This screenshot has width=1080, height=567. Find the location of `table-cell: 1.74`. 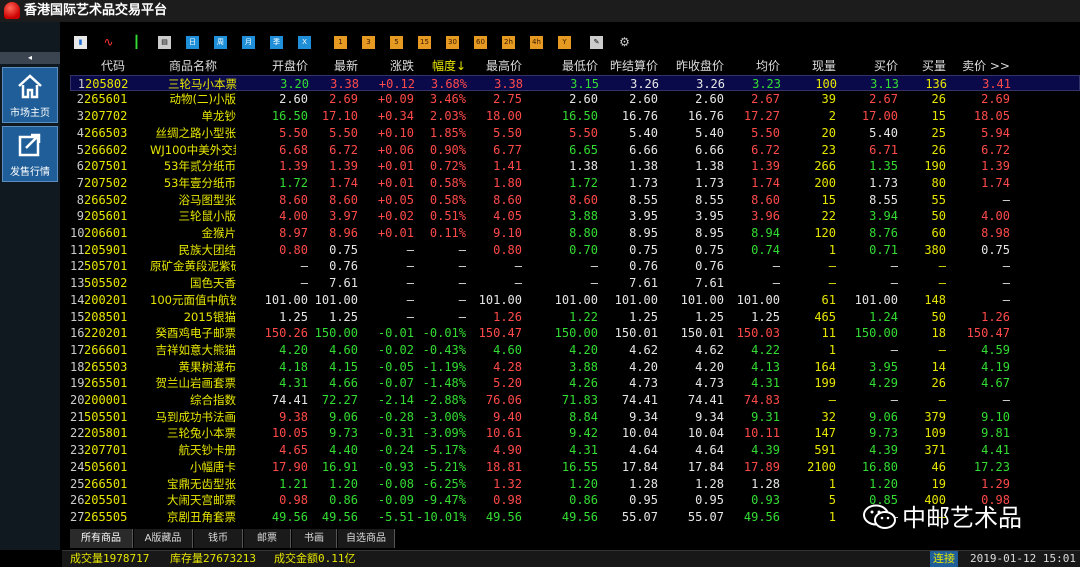

table-cell: 1.74 is located at coordinates (765, 182).